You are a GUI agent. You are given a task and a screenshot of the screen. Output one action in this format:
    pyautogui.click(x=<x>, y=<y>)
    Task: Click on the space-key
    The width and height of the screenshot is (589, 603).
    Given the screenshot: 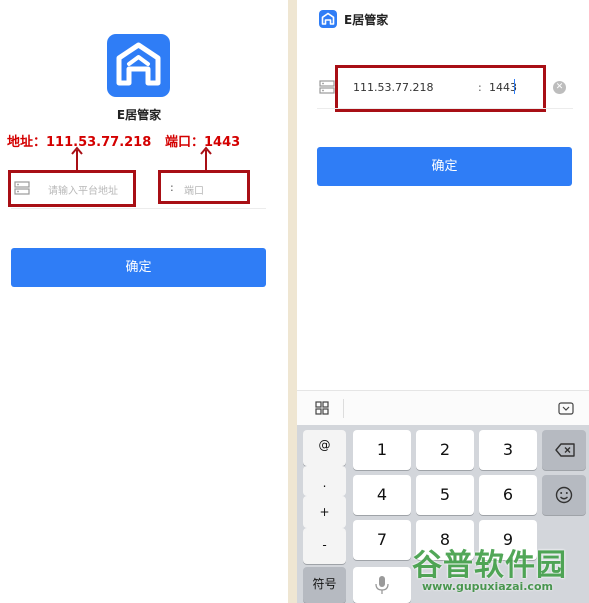 What is the action you would take?
    pyautogui.click(x=382, y=585)
    